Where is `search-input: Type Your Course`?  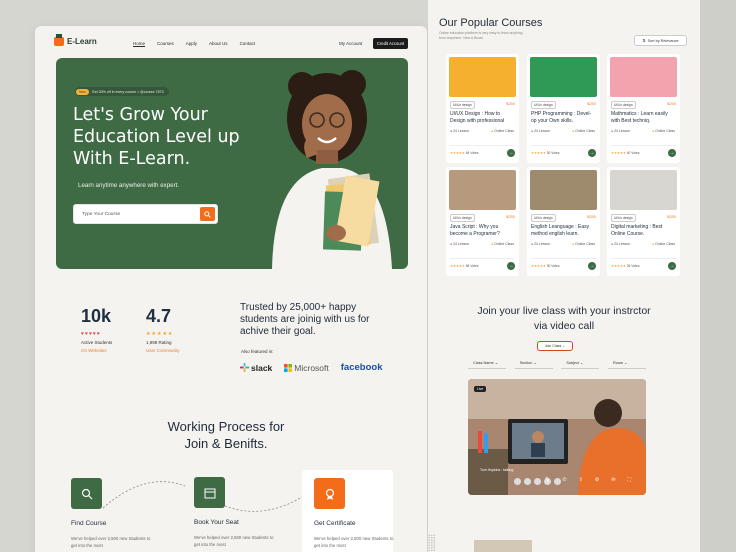
search-input: Type Your Course is located at coordinates (101, 214).